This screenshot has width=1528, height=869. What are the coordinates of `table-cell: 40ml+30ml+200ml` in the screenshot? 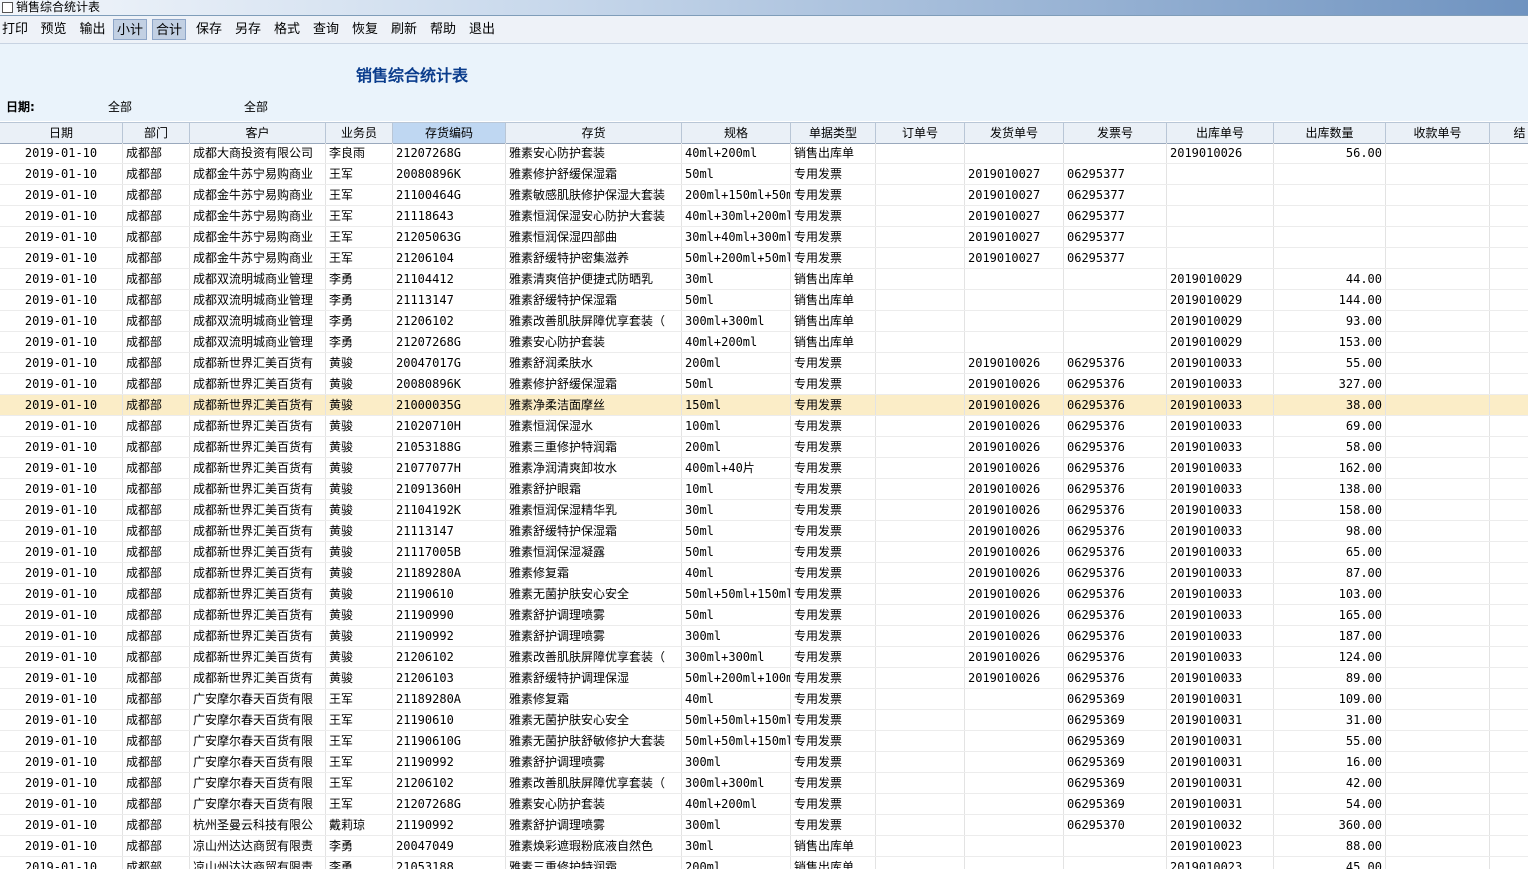 It's located at (736, 216).